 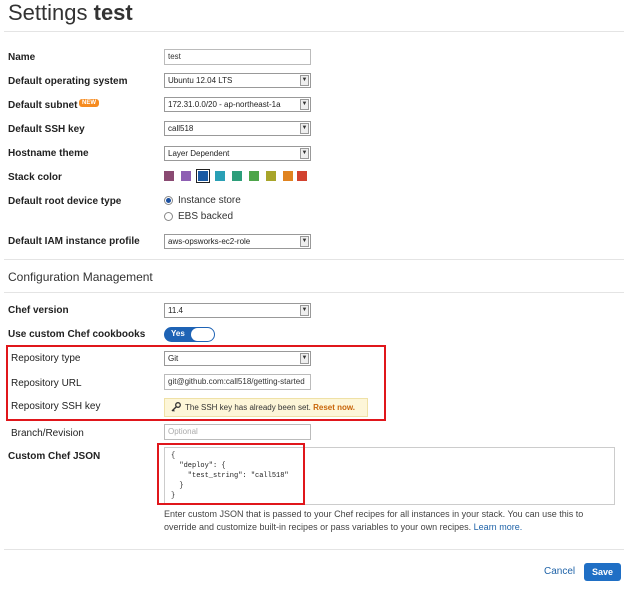 I want to click on repo-ssh-key-label: Repository SSH key, so click(x=56, y=406).